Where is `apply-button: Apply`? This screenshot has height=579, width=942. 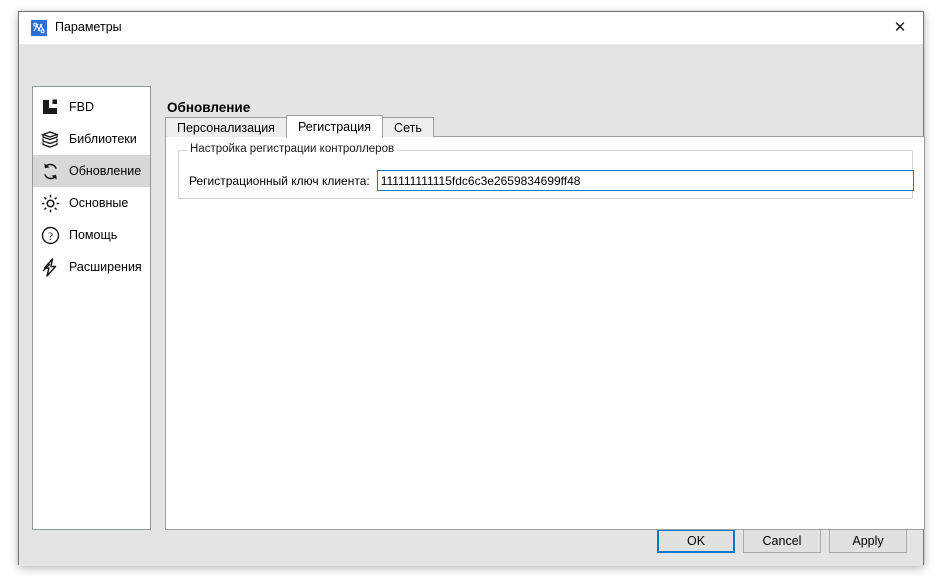
apply-button: Apply is located at coordinates (868, 541).